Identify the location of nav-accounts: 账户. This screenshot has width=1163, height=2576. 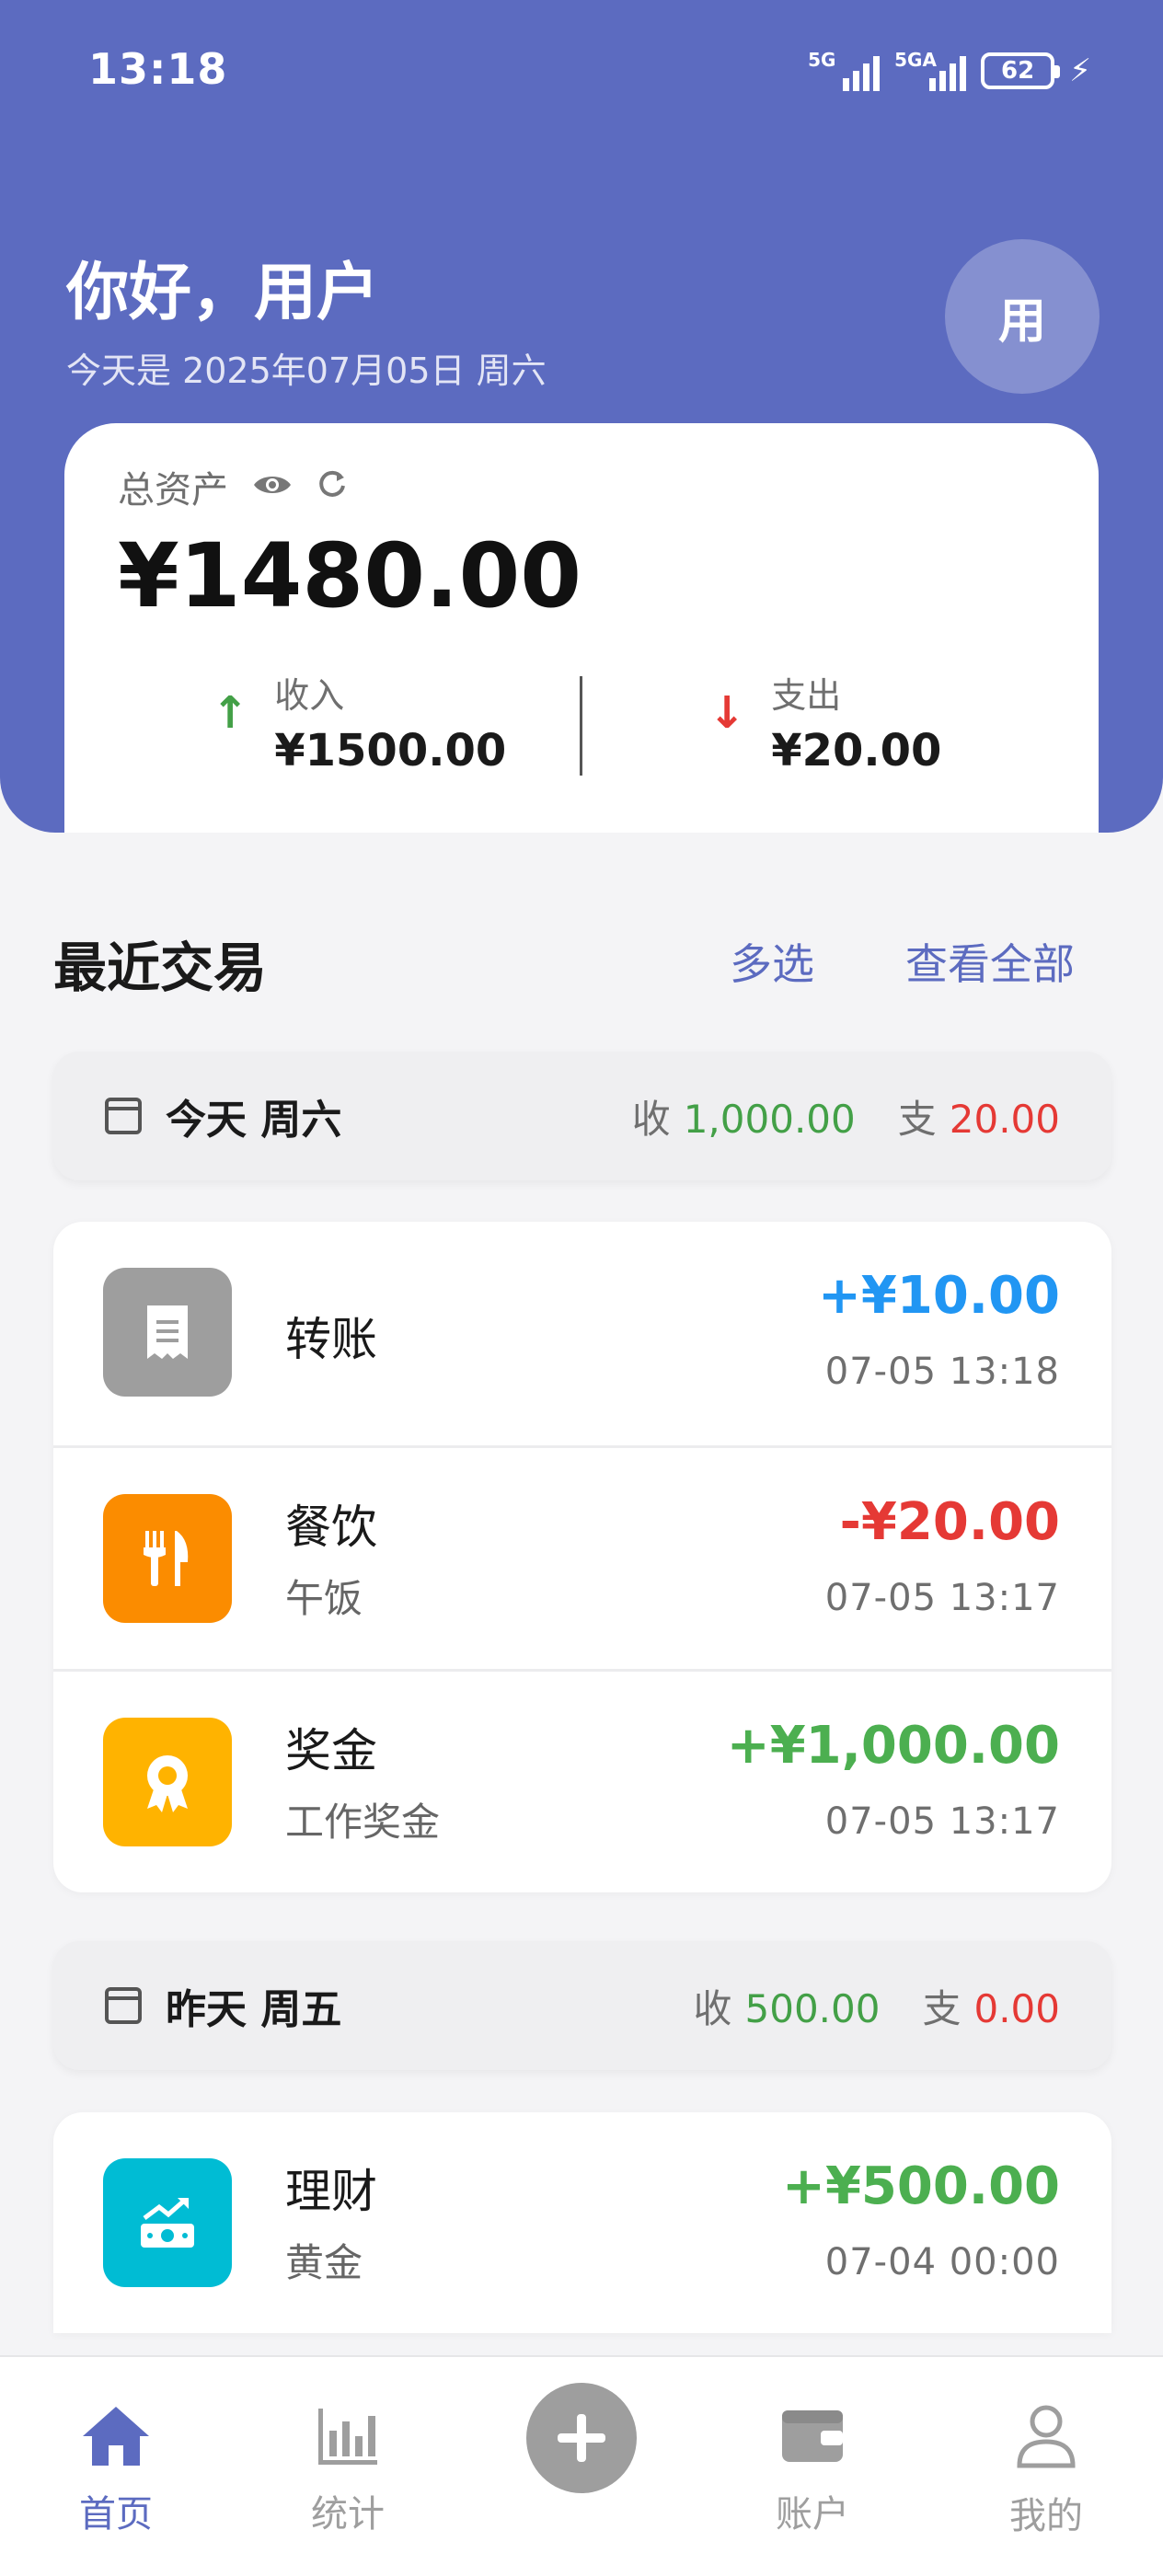
(813, 2470).